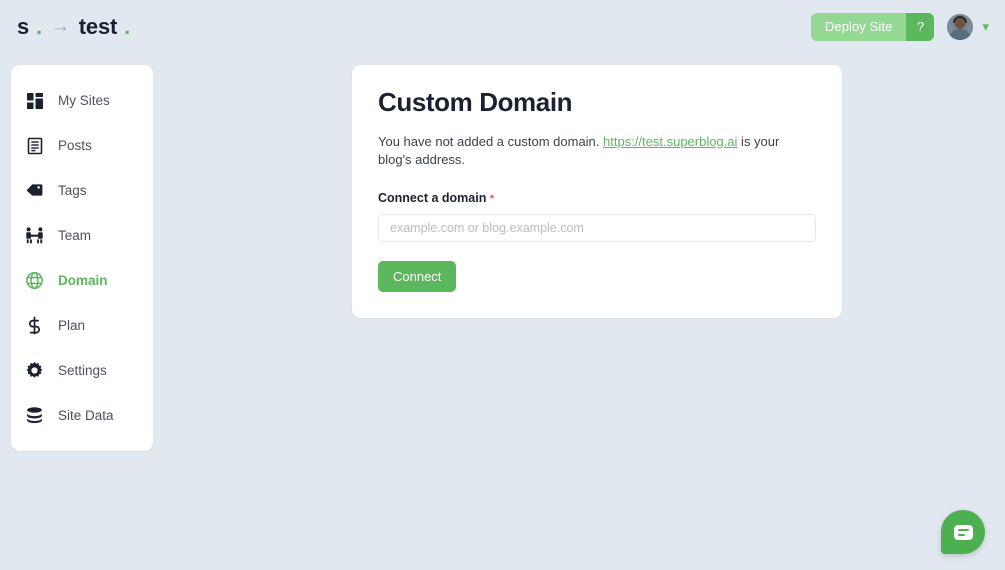 The height and width of the screenshot is (570, 1005). I want to click on deploy-site-button: Deploy Site, so click(858, 26).